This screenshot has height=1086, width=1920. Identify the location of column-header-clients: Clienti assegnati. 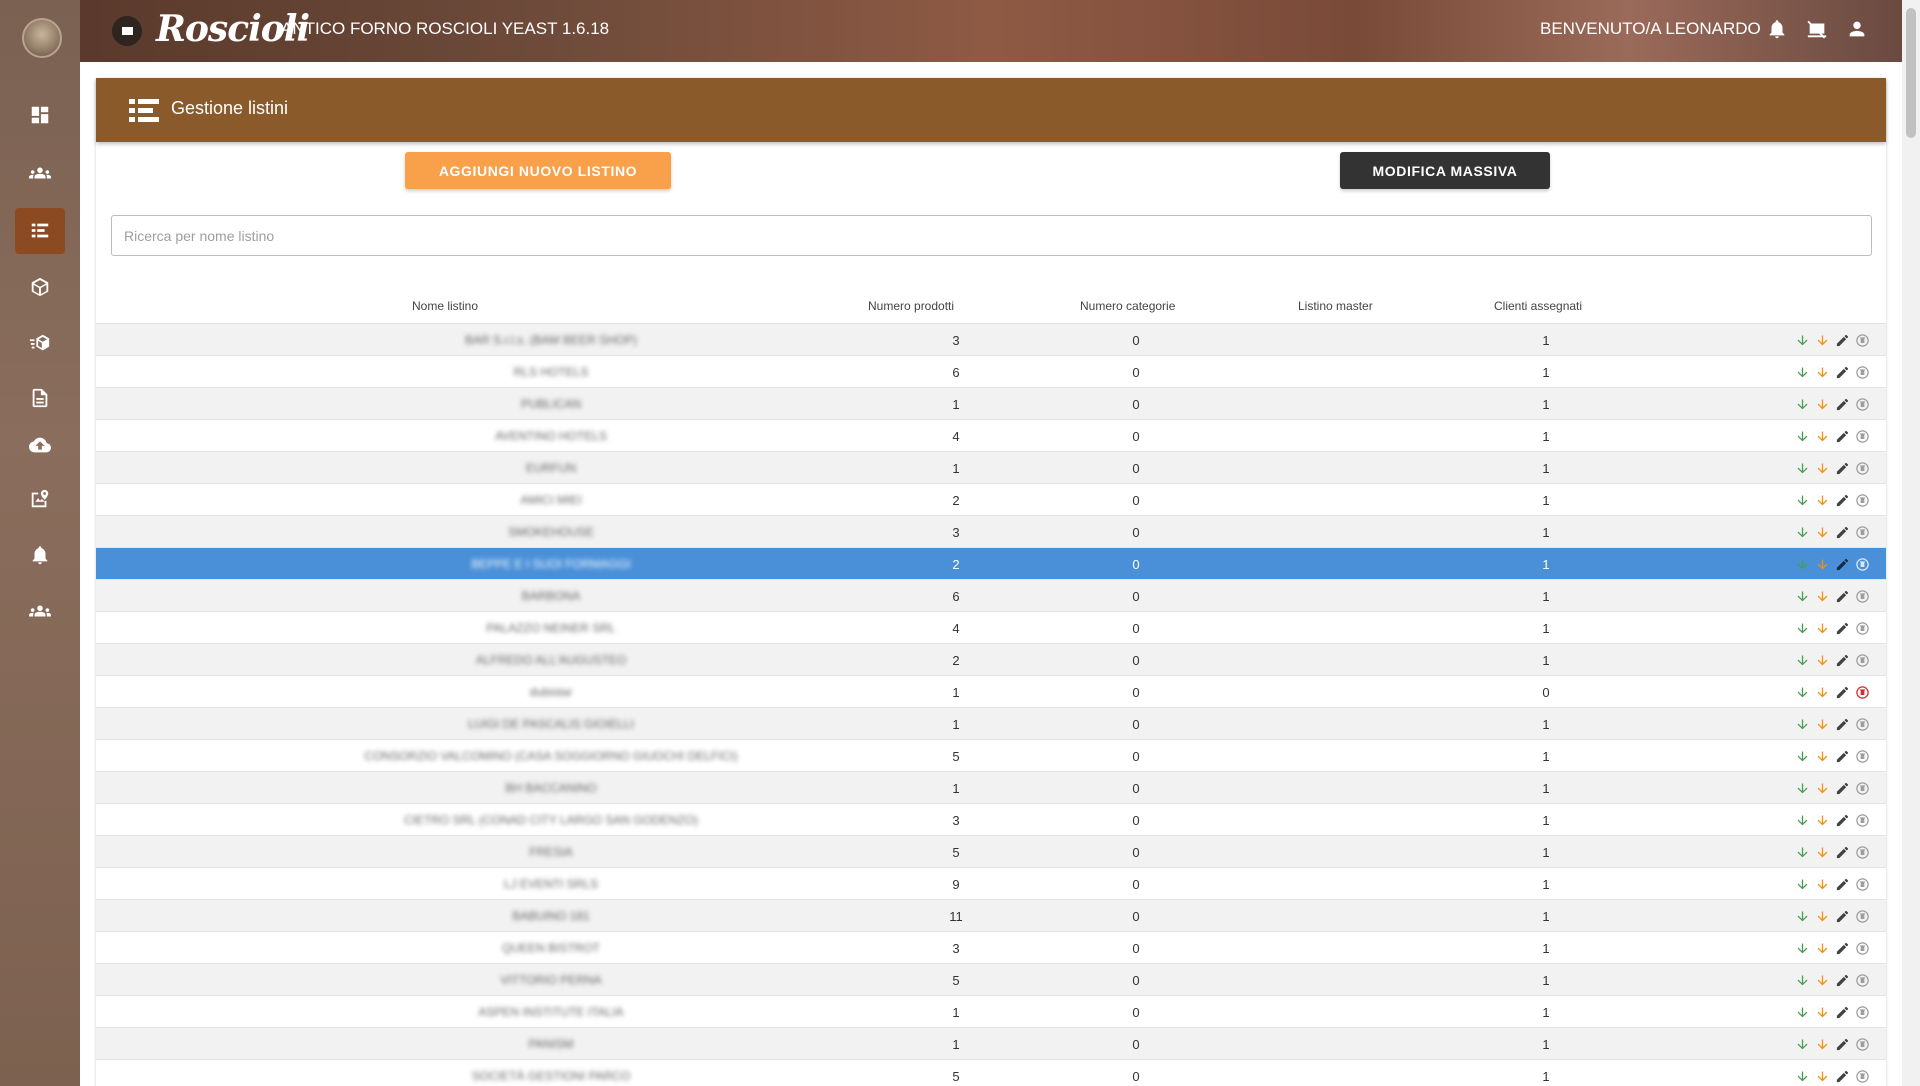
(1538, 306).